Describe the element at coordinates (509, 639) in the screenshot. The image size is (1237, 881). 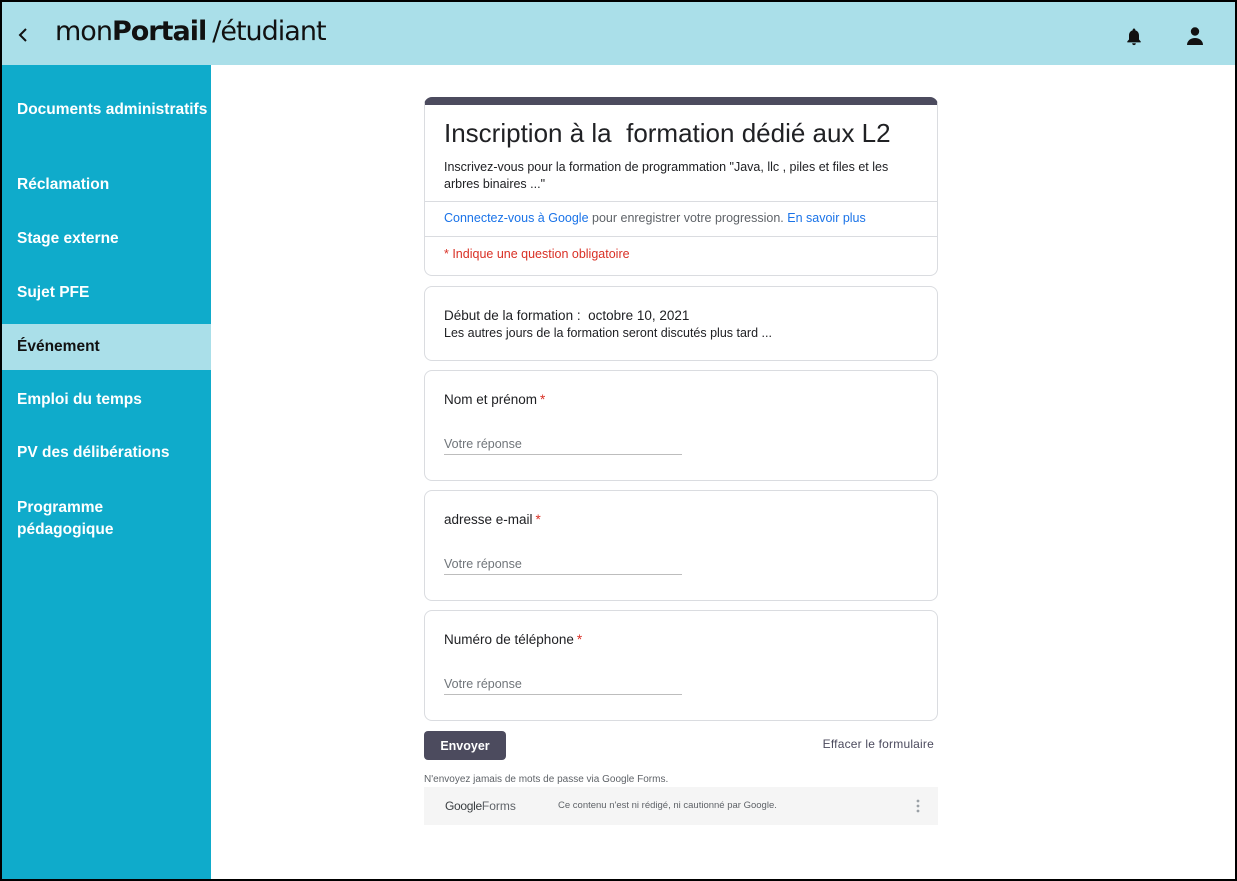
I see `question-label-text: Numéro de téléphone` at that location.